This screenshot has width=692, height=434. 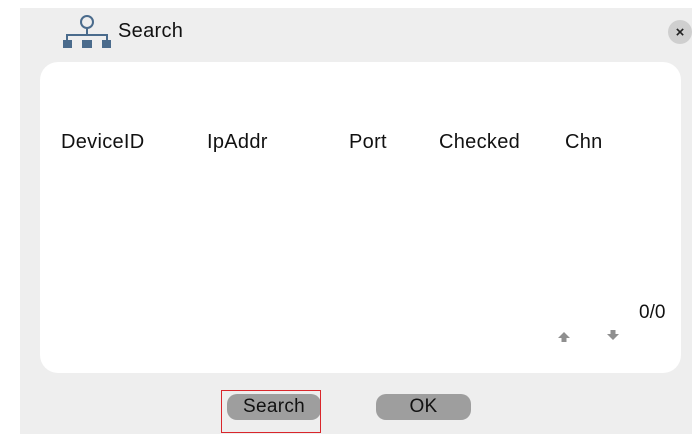 I want to click on column-header-checked: Checked, so click(x=479, y=142).